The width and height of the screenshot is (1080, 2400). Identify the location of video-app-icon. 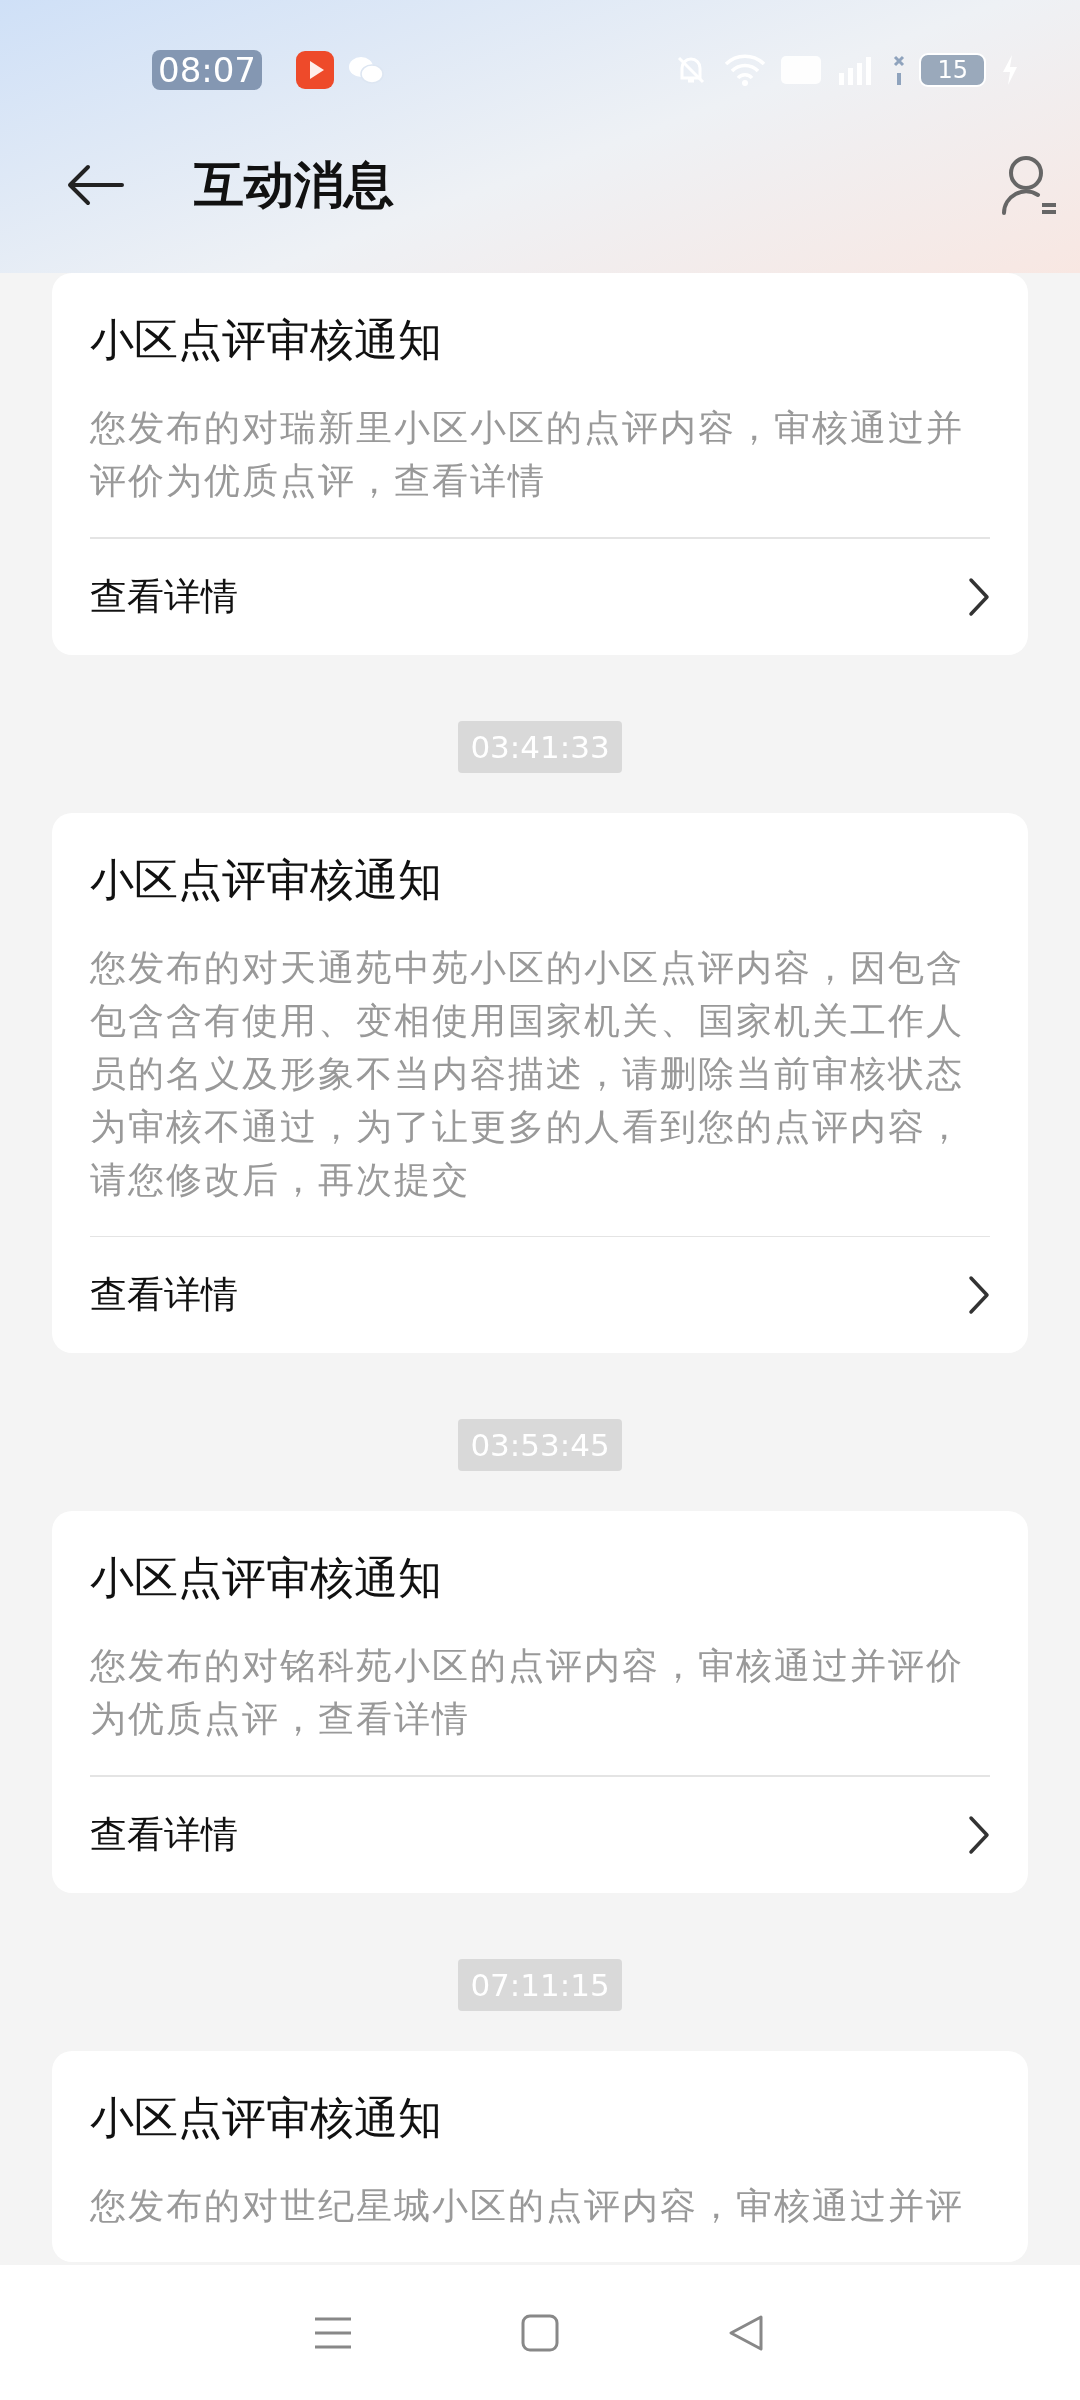
(315, 70).